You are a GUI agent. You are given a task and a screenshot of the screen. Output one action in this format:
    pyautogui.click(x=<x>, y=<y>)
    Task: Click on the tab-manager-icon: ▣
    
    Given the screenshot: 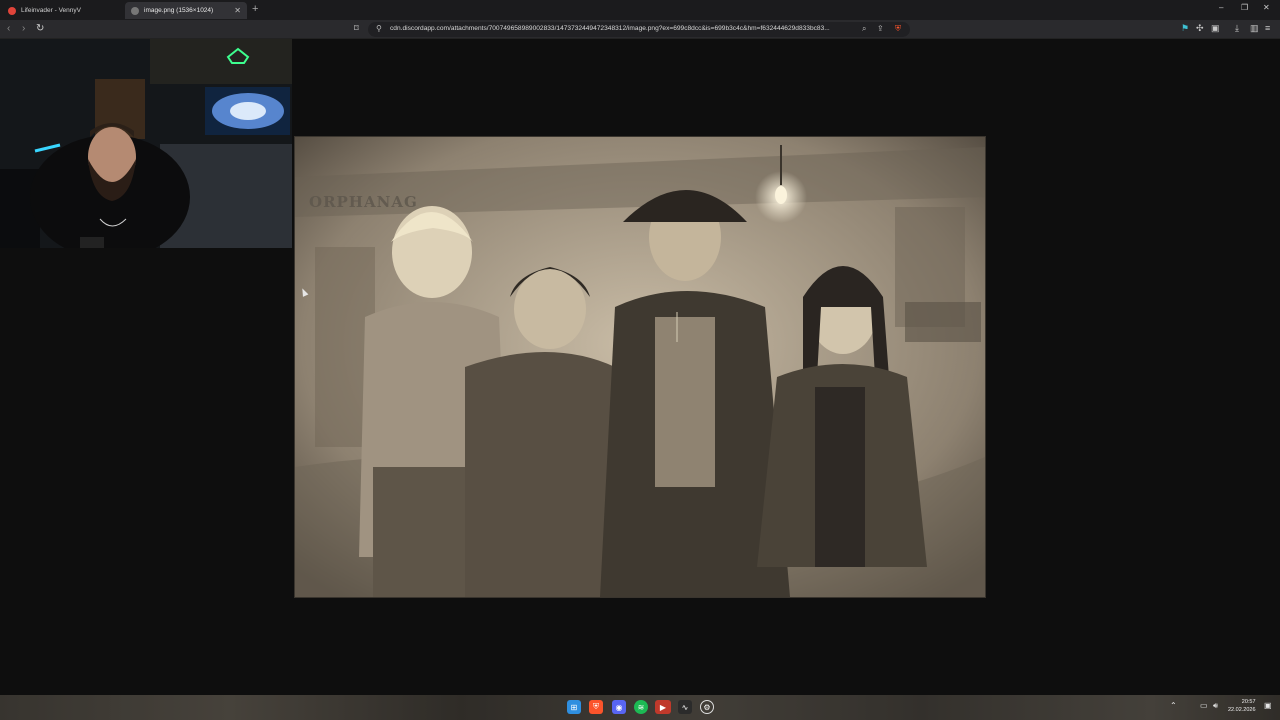 What is the action you would take?
    pyautogui.click(x=1215, y=28)
    